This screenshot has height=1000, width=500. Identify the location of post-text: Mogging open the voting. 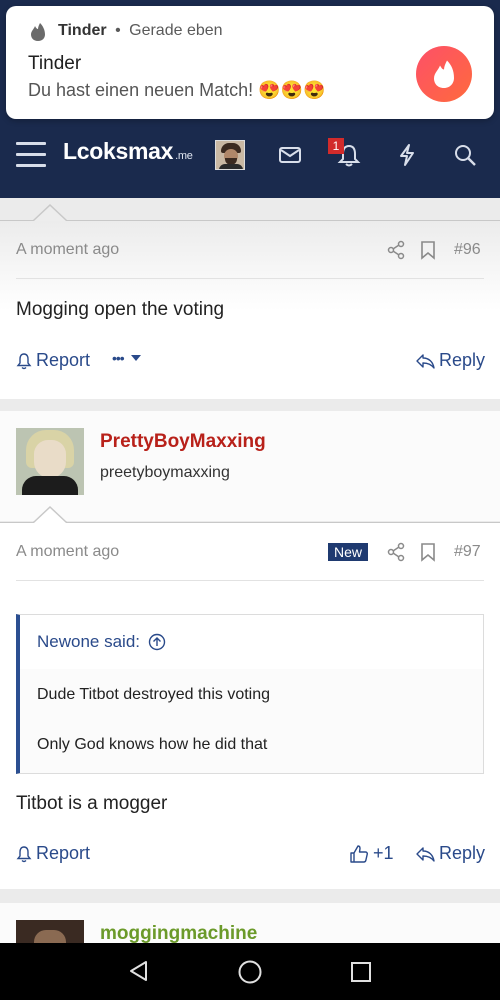
(120, 309).